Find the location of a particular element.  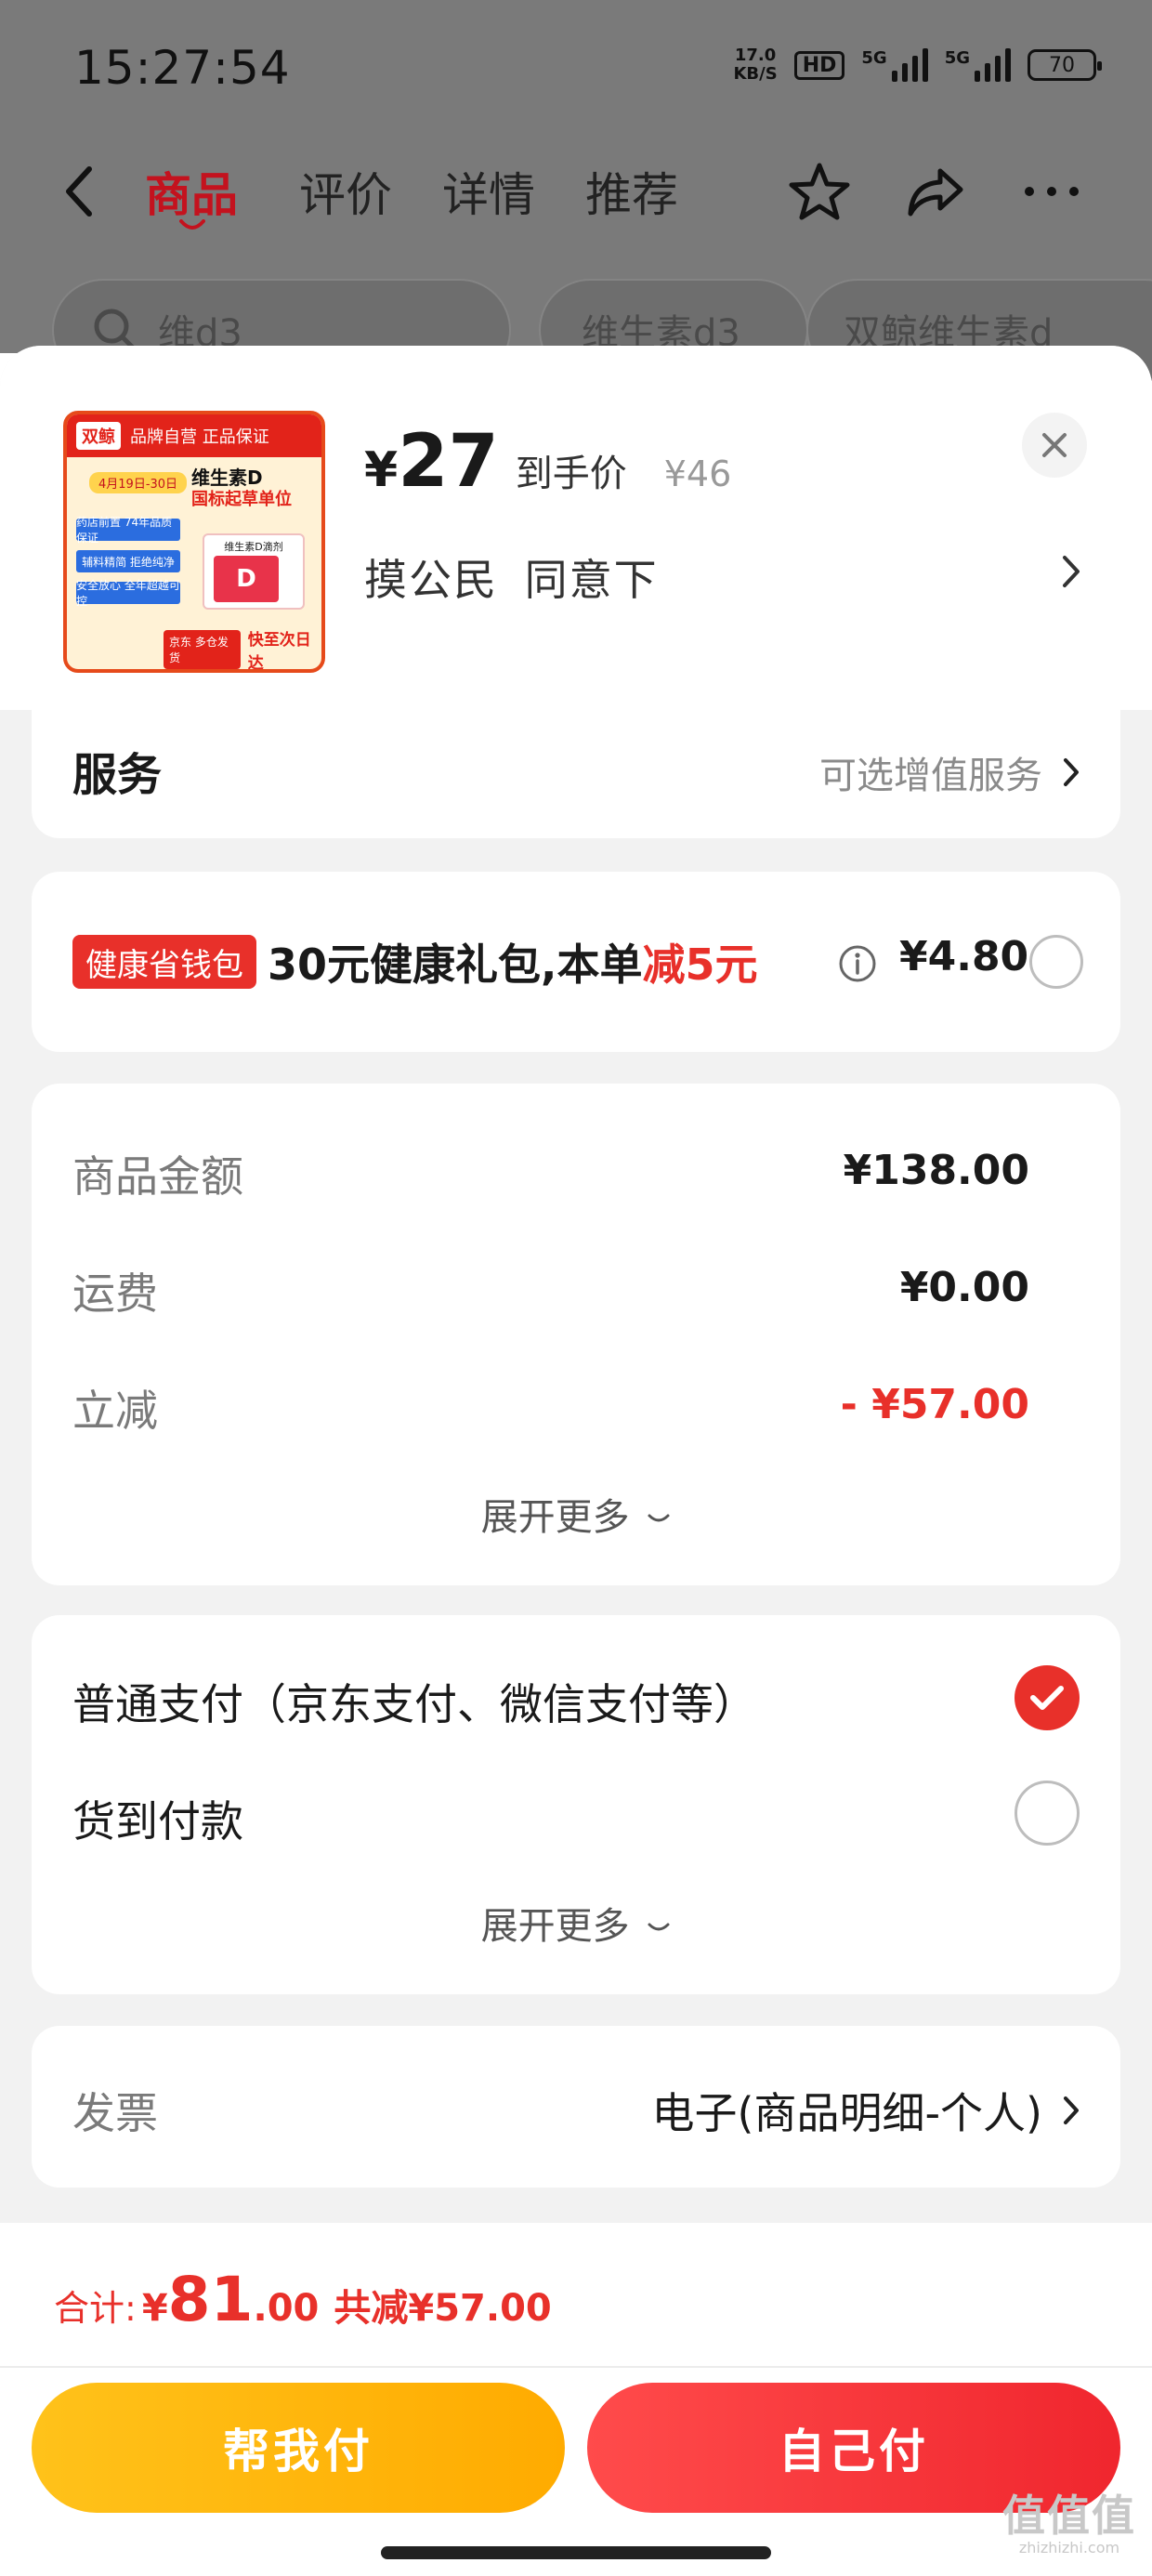

expand-payment-button: 展开更多 is located at coordinates (576, 1923).